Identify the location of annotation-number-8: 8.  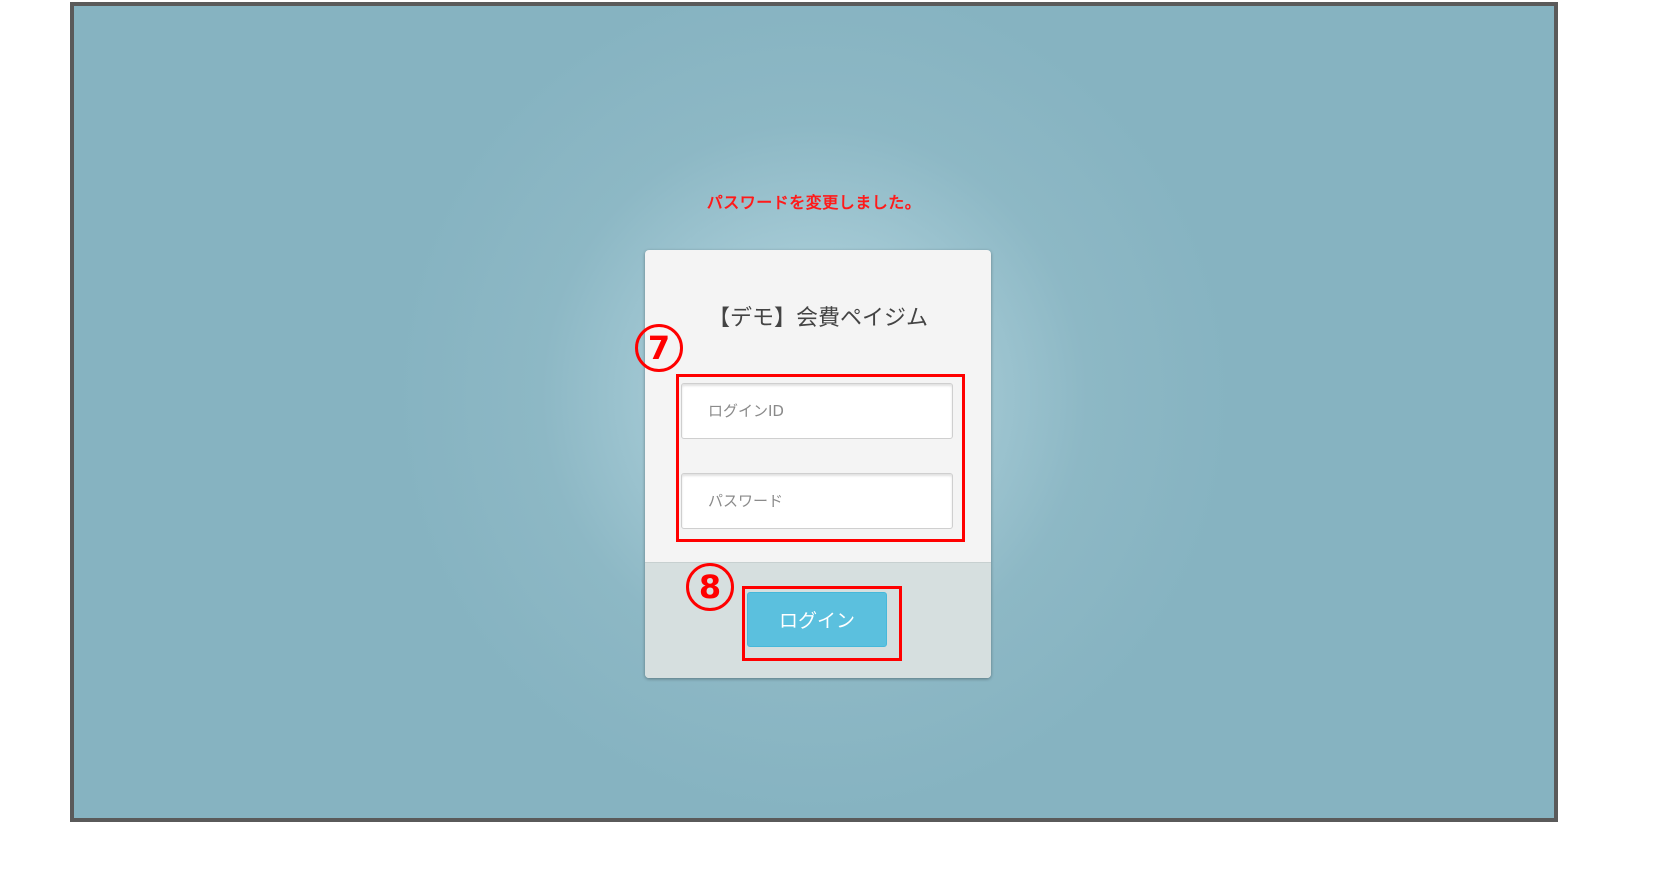
(710, 587).